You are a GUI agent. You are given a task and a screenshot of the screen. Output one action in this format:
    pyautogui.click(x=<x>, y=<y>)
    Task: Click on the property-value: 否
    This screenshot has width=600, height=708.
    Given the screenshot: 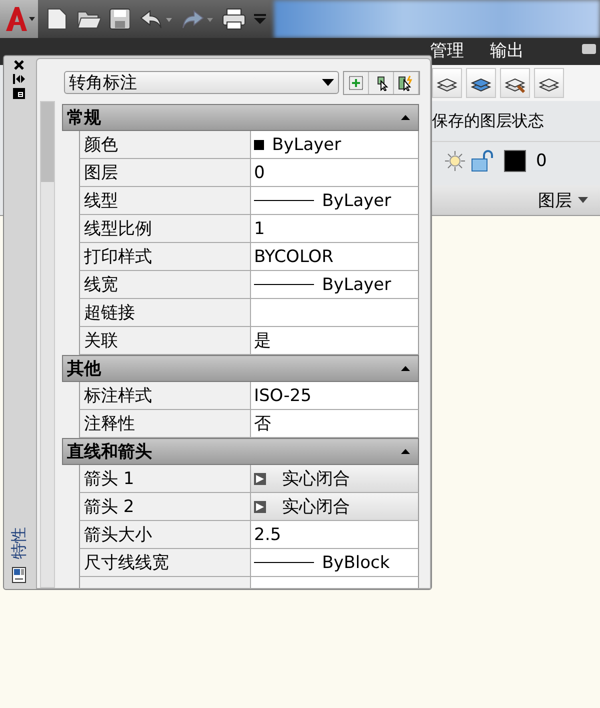 What is the action you would take?
    pyautogui.click(x=262, y=423)
    